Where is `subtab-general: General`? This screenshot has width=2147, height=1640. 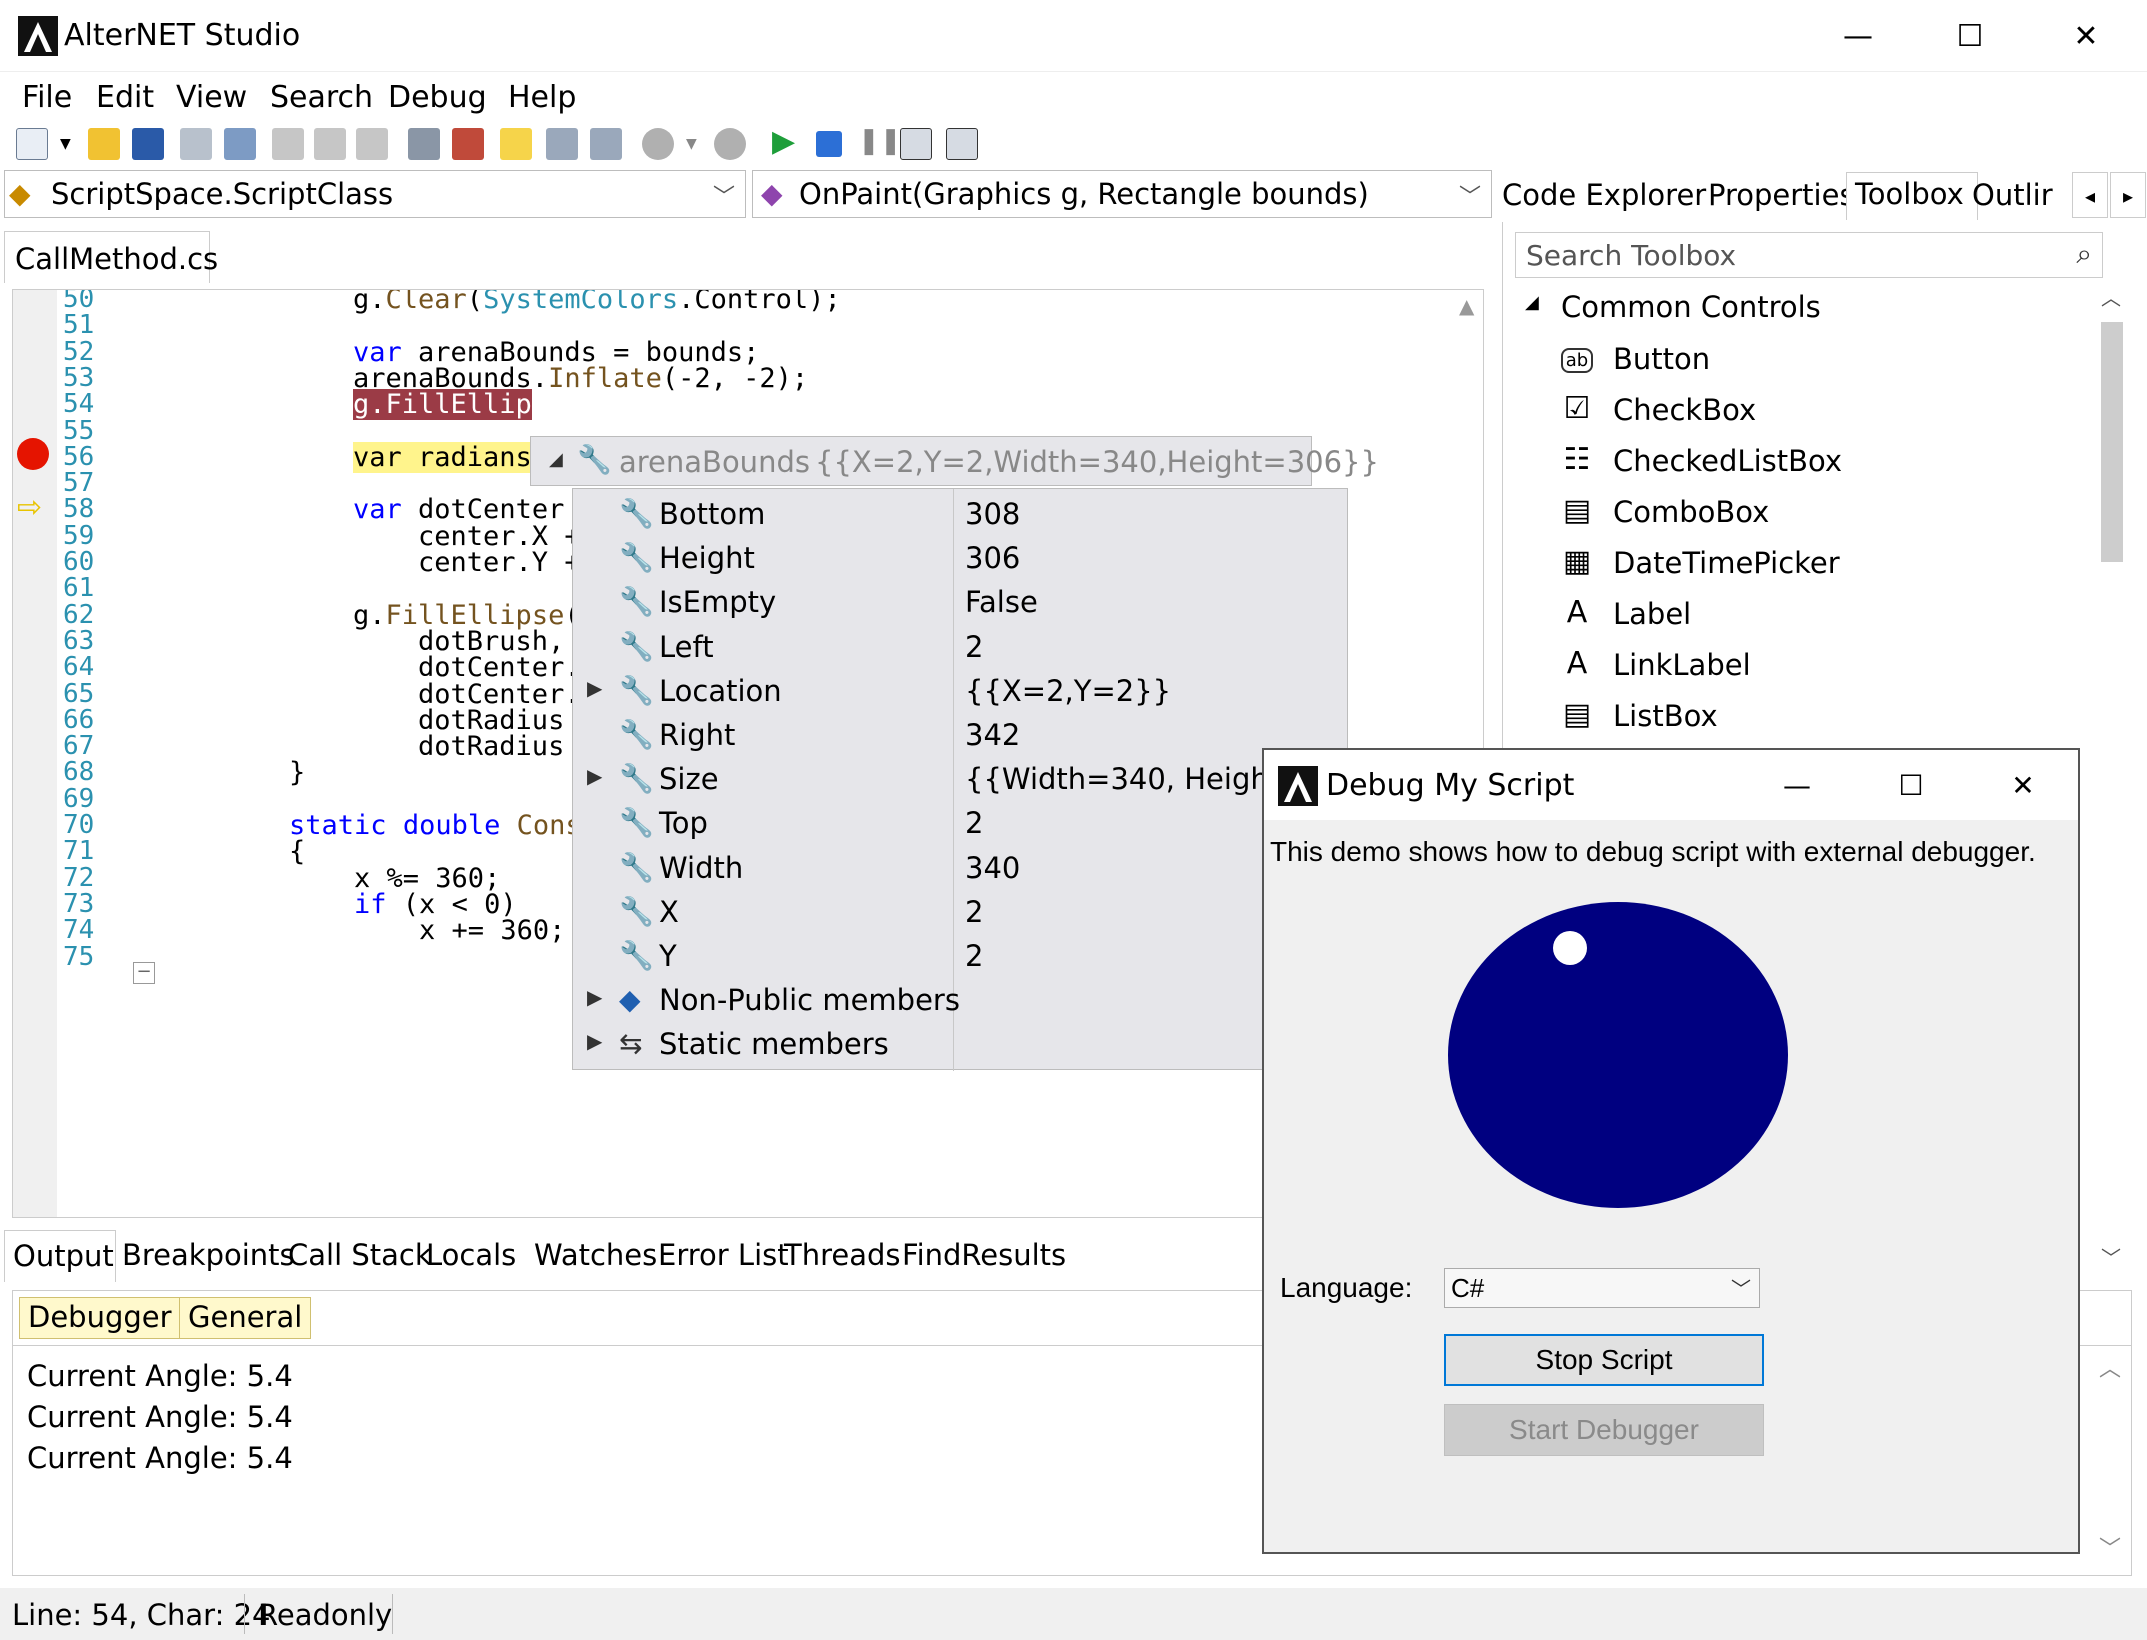 subtab-general: General is located at coordinates (245, 1318).